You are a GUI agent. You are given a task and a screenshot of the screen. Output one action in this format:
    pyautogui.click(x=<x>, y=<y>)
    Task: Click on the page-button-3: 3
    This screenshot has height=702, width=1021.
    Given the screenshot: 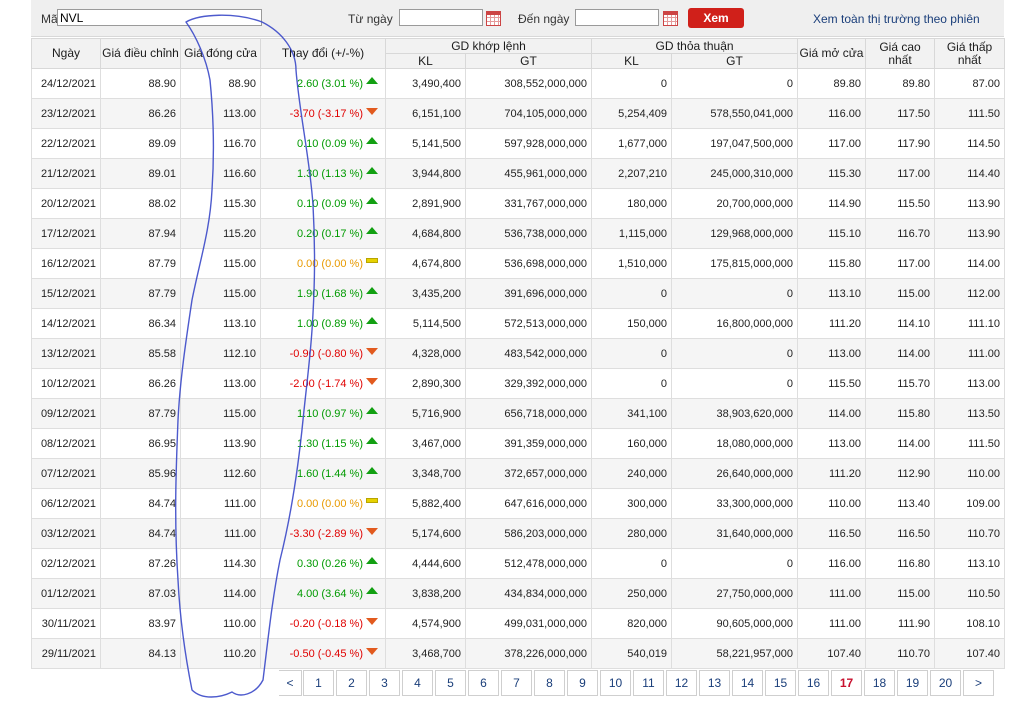 What is the action you would take?
    pyautogui.click(x=384, y=683)
    